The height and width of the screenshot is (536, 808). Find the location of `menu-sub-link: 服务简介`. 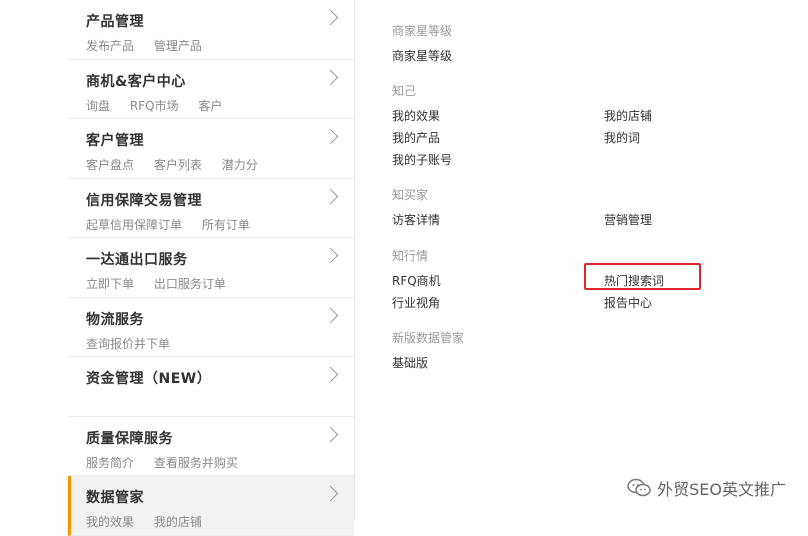

menu-sub-link: 服务简介 is located at coordinates (110, 463).